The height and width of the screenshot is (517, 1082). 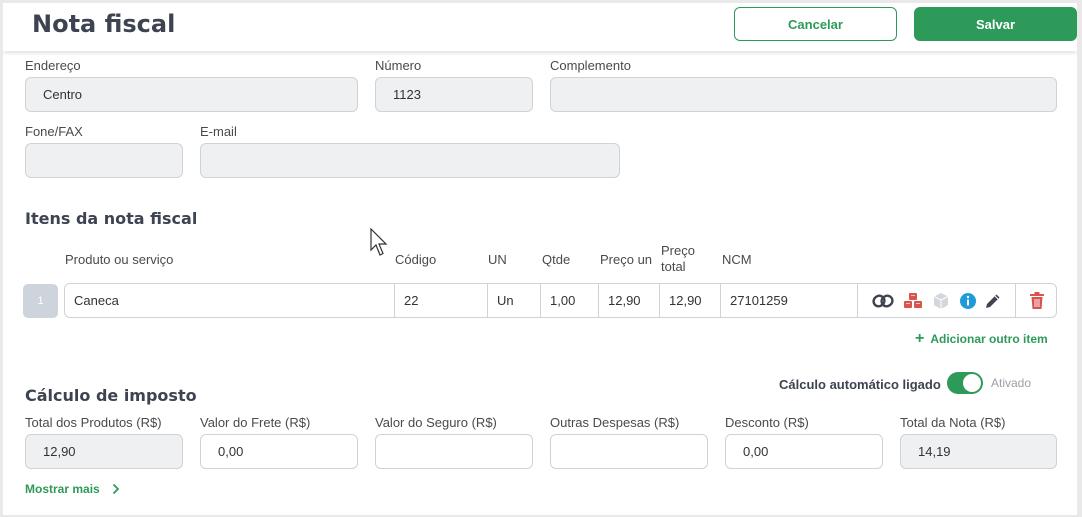 I want to click on tax-title: Cálculo de imposto, so click(x=111, y=395).